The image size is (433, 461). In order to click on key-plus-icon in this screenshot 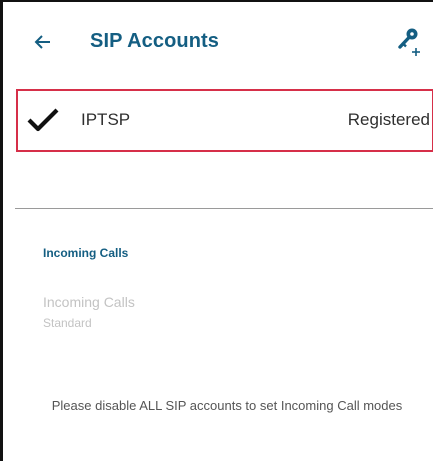, I will do `click(410, 41)`.